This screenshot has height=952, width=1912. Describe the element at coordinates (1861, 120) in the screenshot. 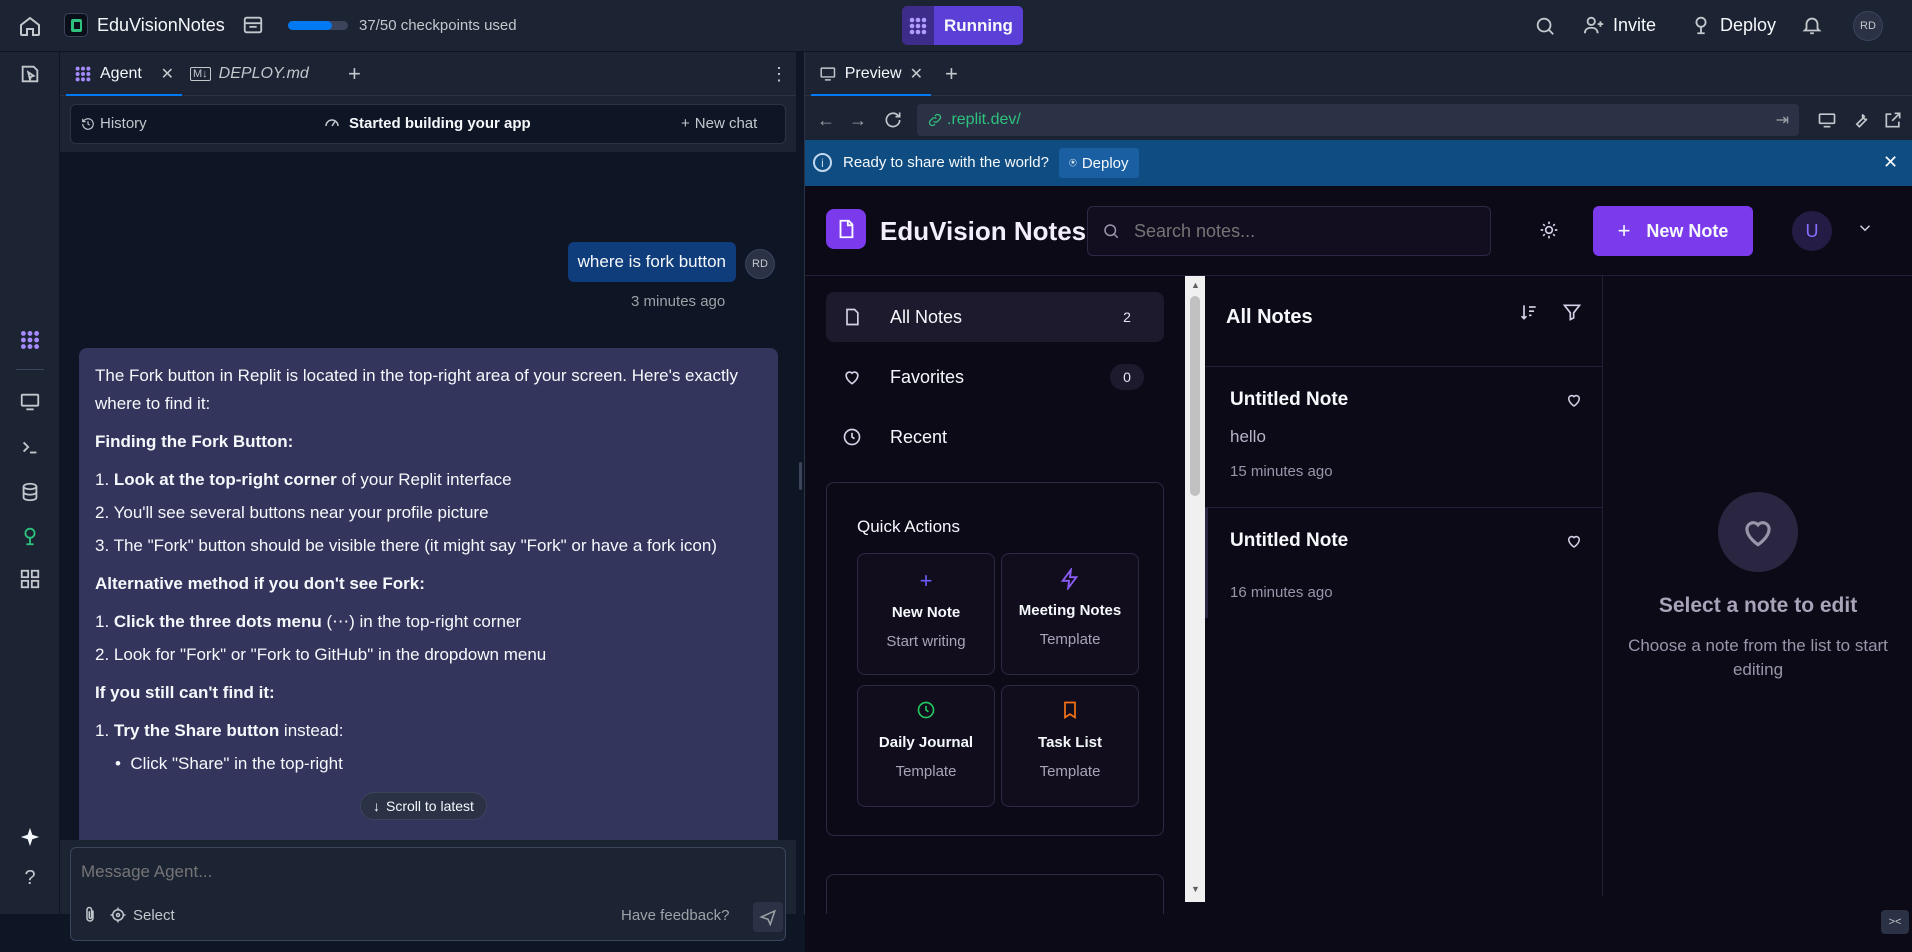

I see `devtools-icon` at that location.